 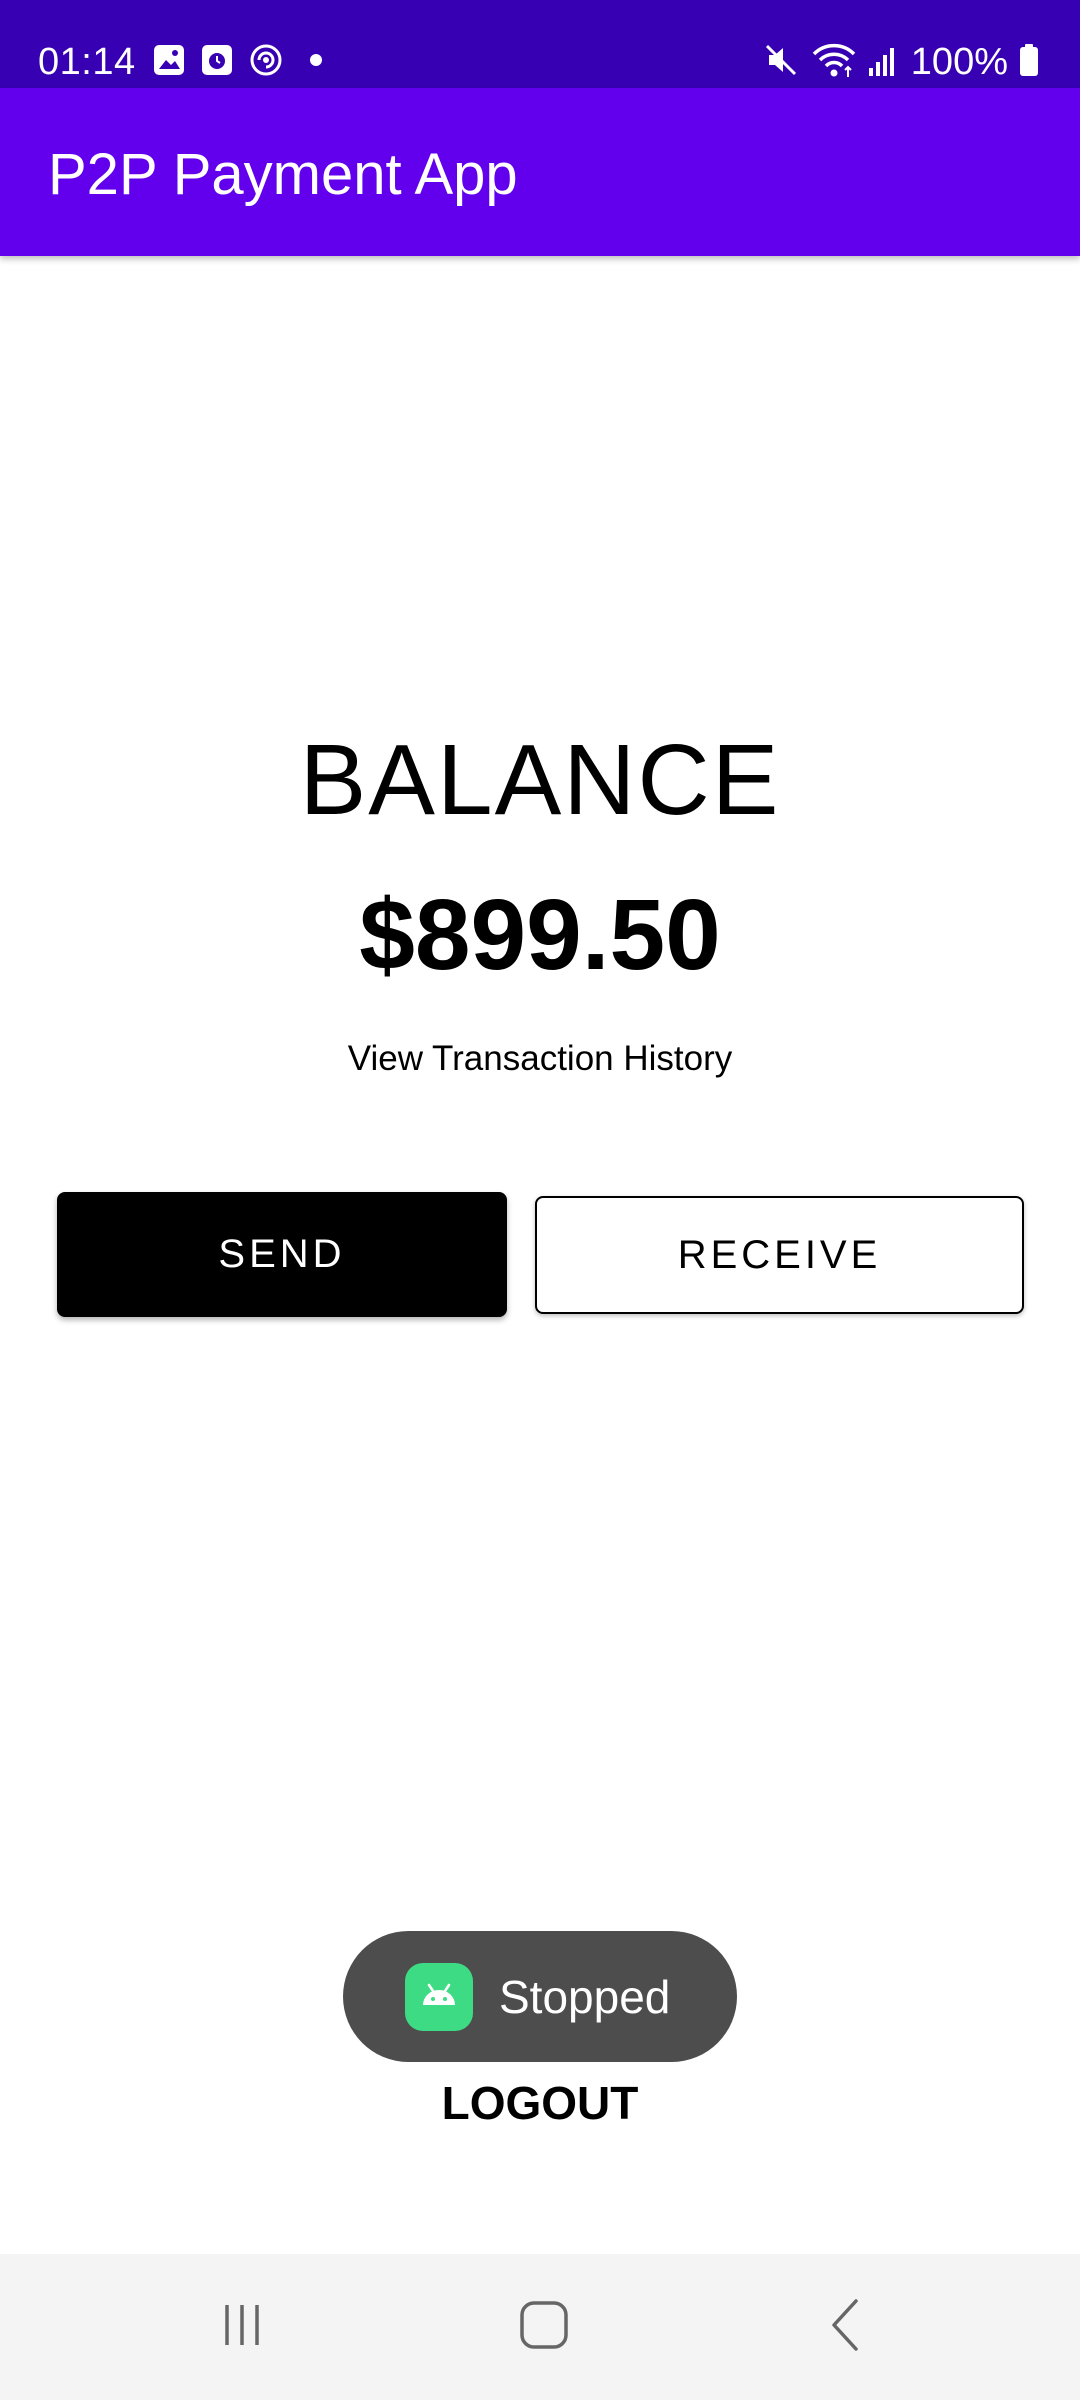 What do you see at coordinates (169, 62) in the screenshot?
I see `gallery-icon` at bounding box center [169, 62].